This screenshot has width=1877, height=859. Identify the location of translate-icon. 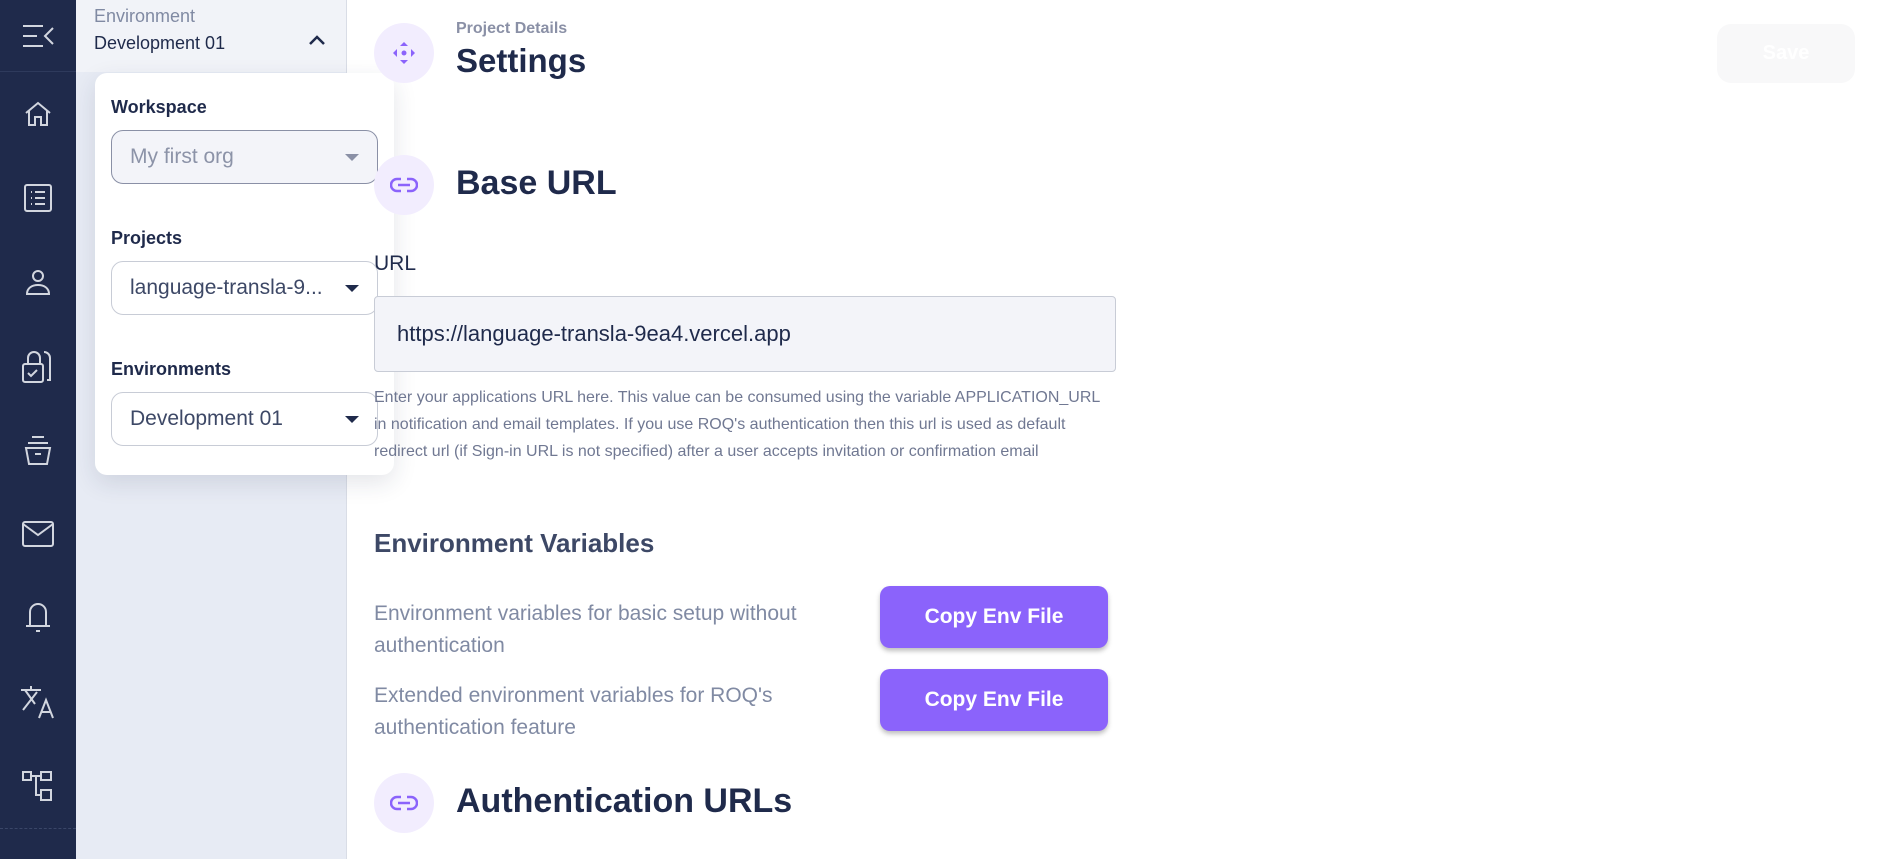
(37, 702).